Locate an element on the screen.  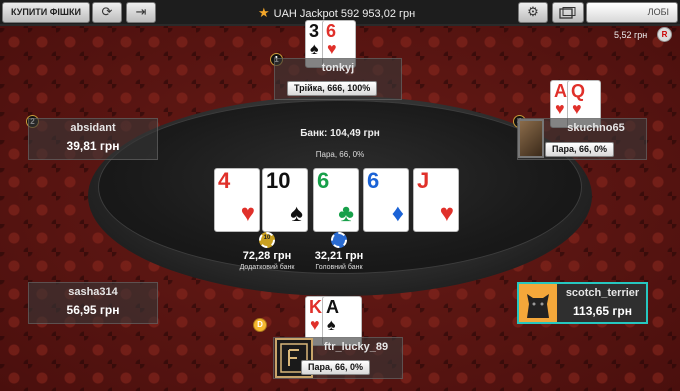
jackpot-display: ★ UAH Jackpot 592 953,02 грн is located at coordinates (336, 13).